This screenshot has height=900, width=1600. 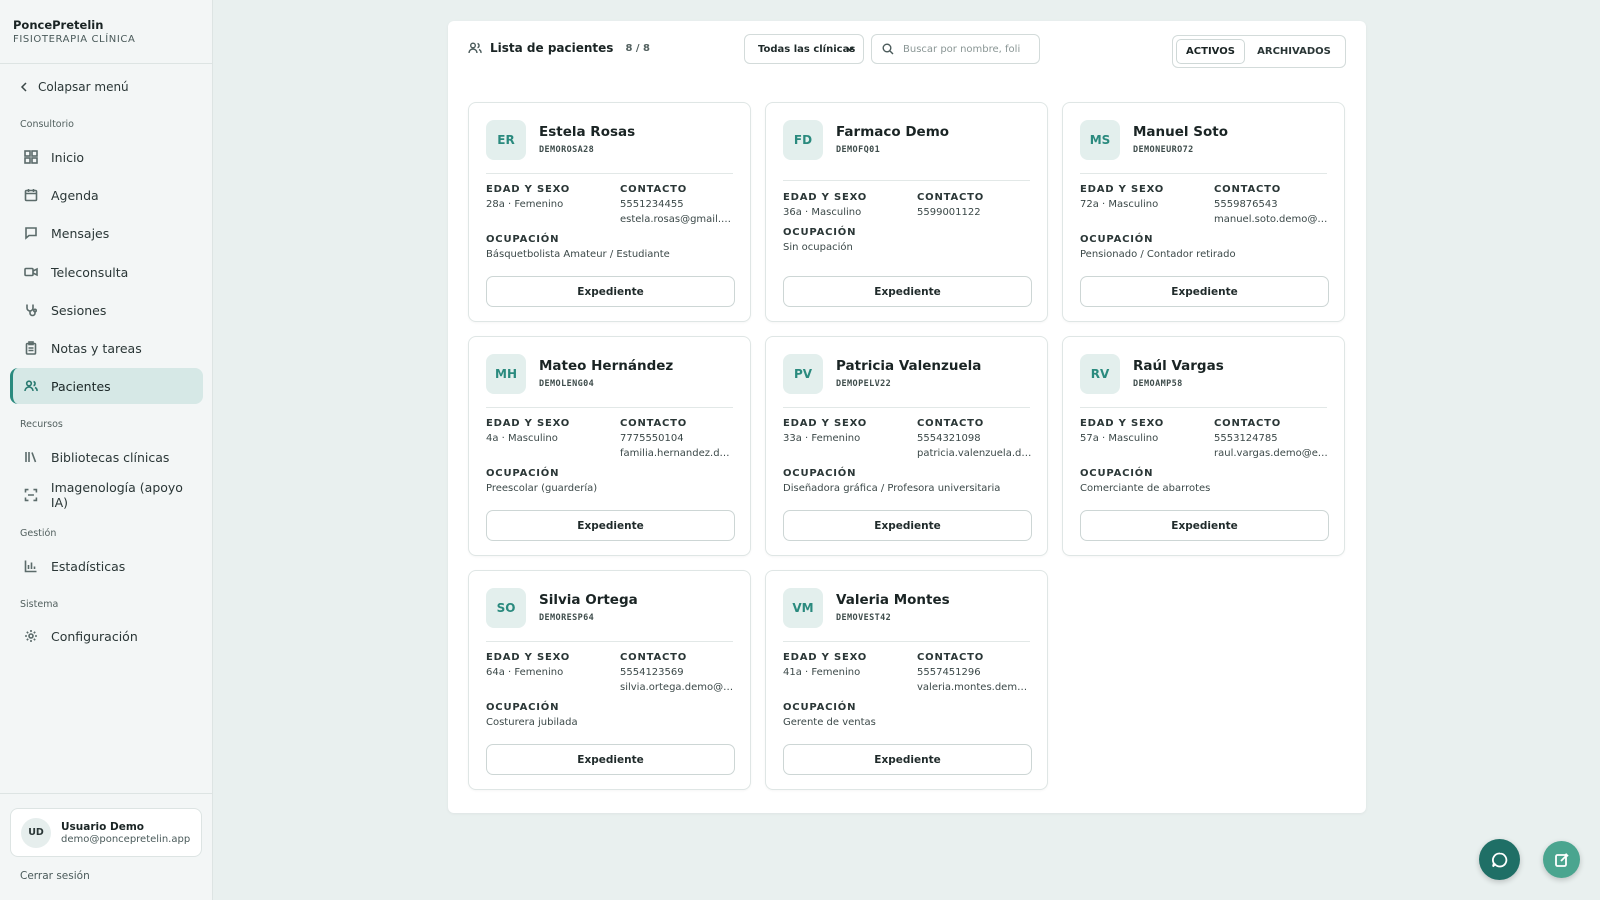 I want to click on sidebar-item-notas-tareas: Notas y tareas, so click(x=106, y=348).